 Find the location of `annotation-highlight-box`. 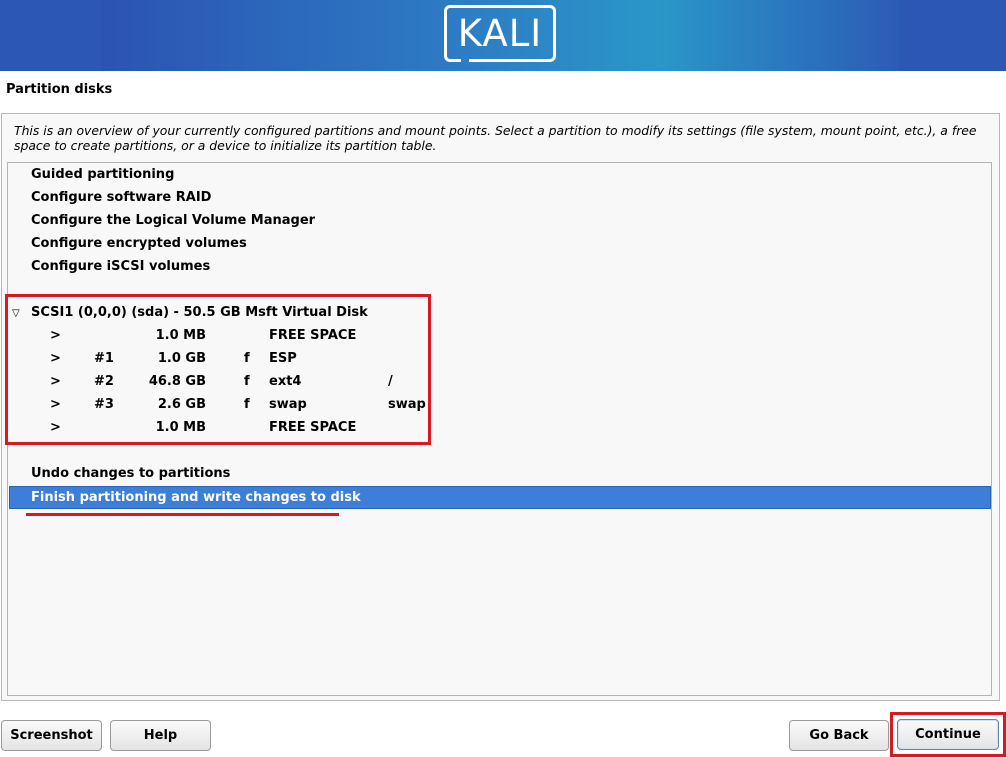

annotation-highlight-box is located at coordinates (218, 369).